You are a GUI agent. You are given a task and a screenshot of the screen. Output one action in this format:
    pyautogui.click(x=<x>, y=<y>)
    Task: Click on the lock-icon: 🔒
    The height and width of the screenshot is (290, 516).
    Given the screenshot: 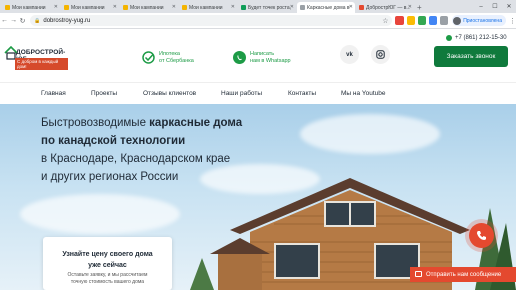 What is the action you would take?
    pyautogui.click(x=37, y=21)
    